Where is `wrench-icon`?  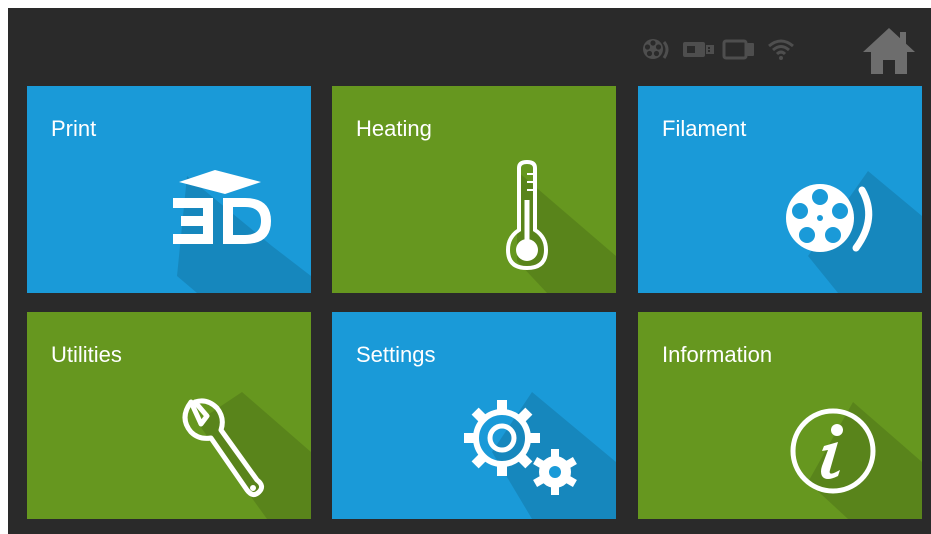 wrench-icon is located at coordinates (223, 448).